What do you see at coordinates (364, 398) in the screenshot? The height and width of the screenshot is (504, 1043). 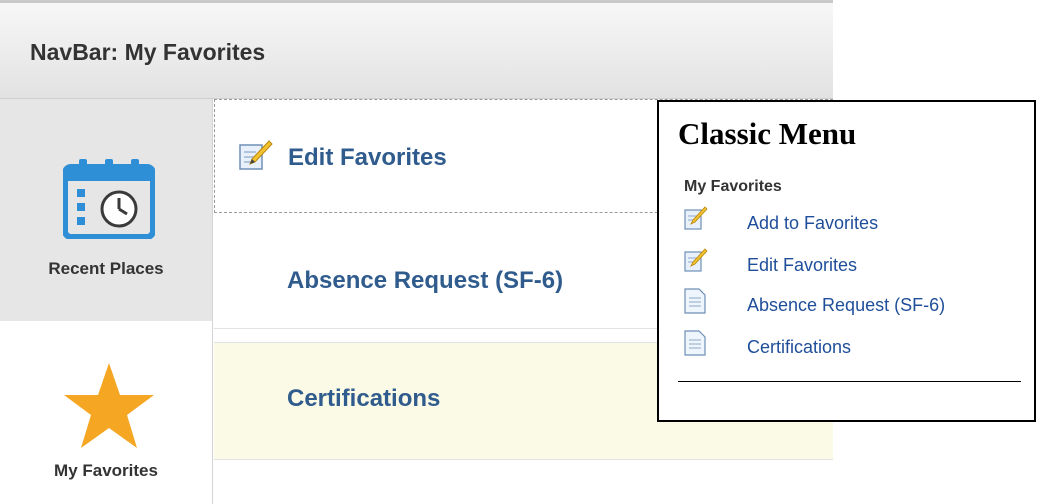 I see `favorite-label-certifications: Certifications` at bounding box center [364, 398].